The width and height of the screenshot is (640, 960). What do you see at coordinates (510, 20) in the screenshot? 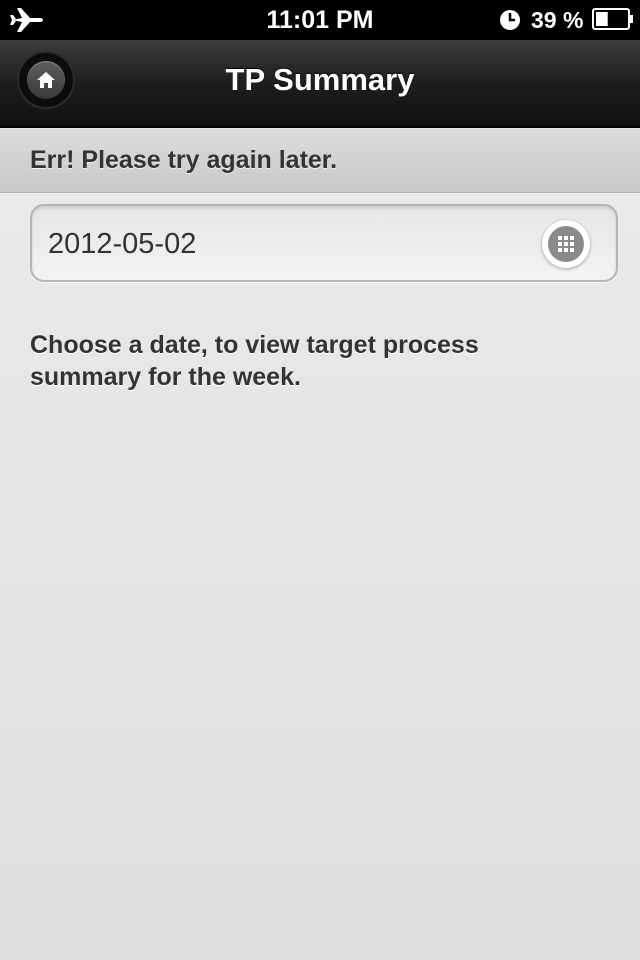
I see `clock-icon` at bounding box center [510, 20].